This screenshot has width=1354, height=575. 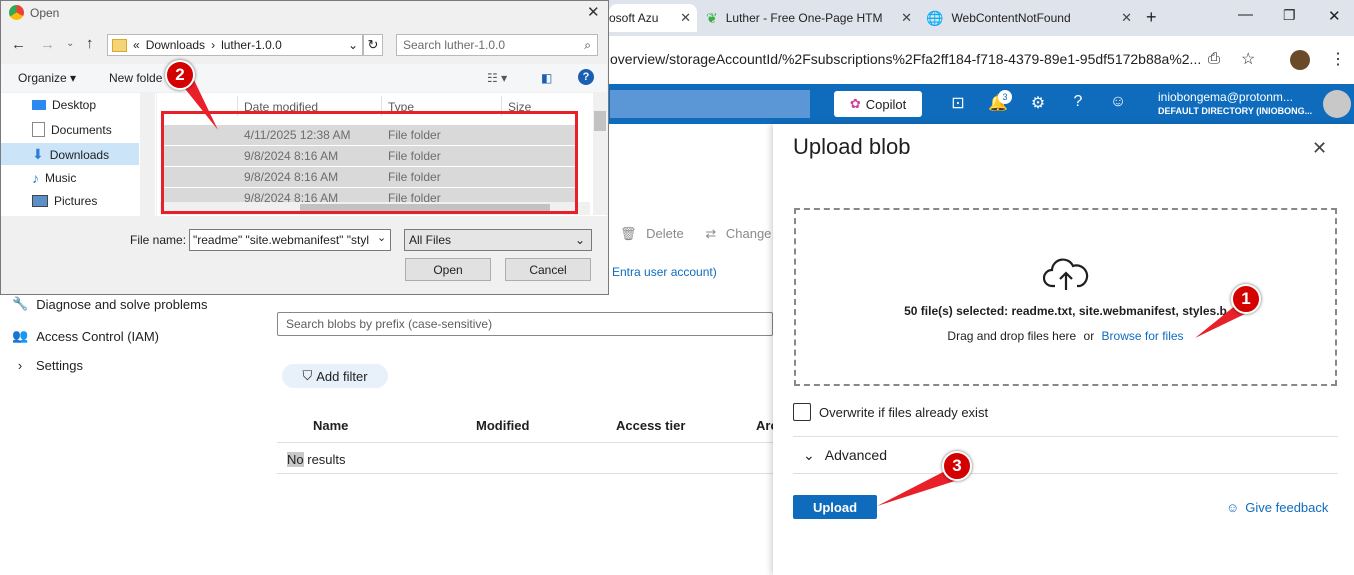 What do you see at coordinates (957, 466) in the screenshot?
I see `annotation-badge-3: 3` at bounding box center [957, 466].